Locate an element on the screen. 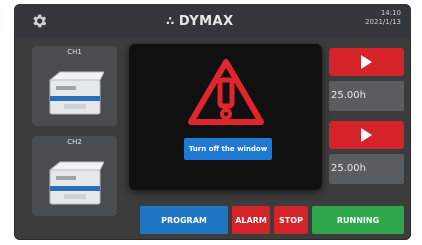  channel-1-label: CH1 is located at coordinates (74, 52).